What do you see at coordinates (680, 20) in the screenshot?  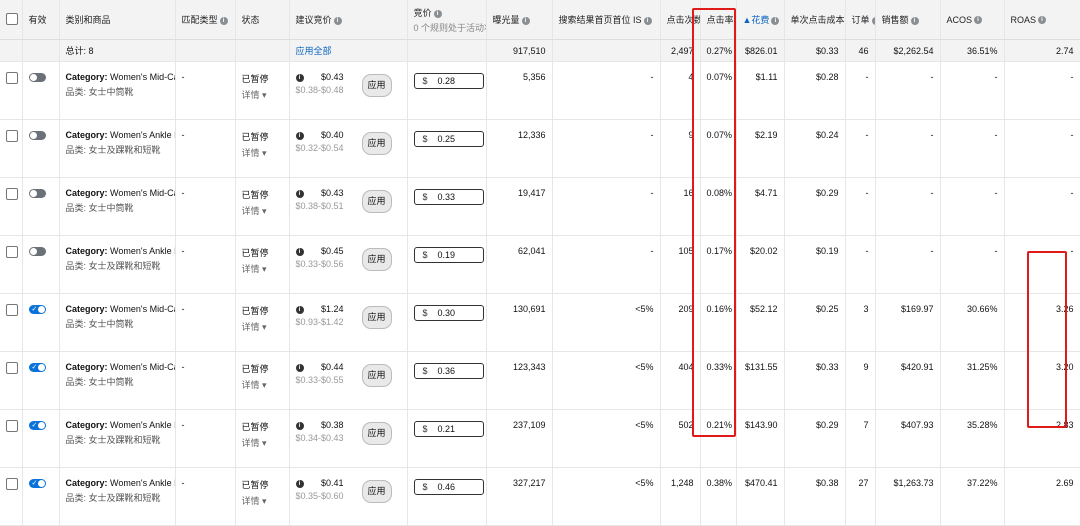 I see `header-clicks: 点击次数` at bounding box center [680, 20].